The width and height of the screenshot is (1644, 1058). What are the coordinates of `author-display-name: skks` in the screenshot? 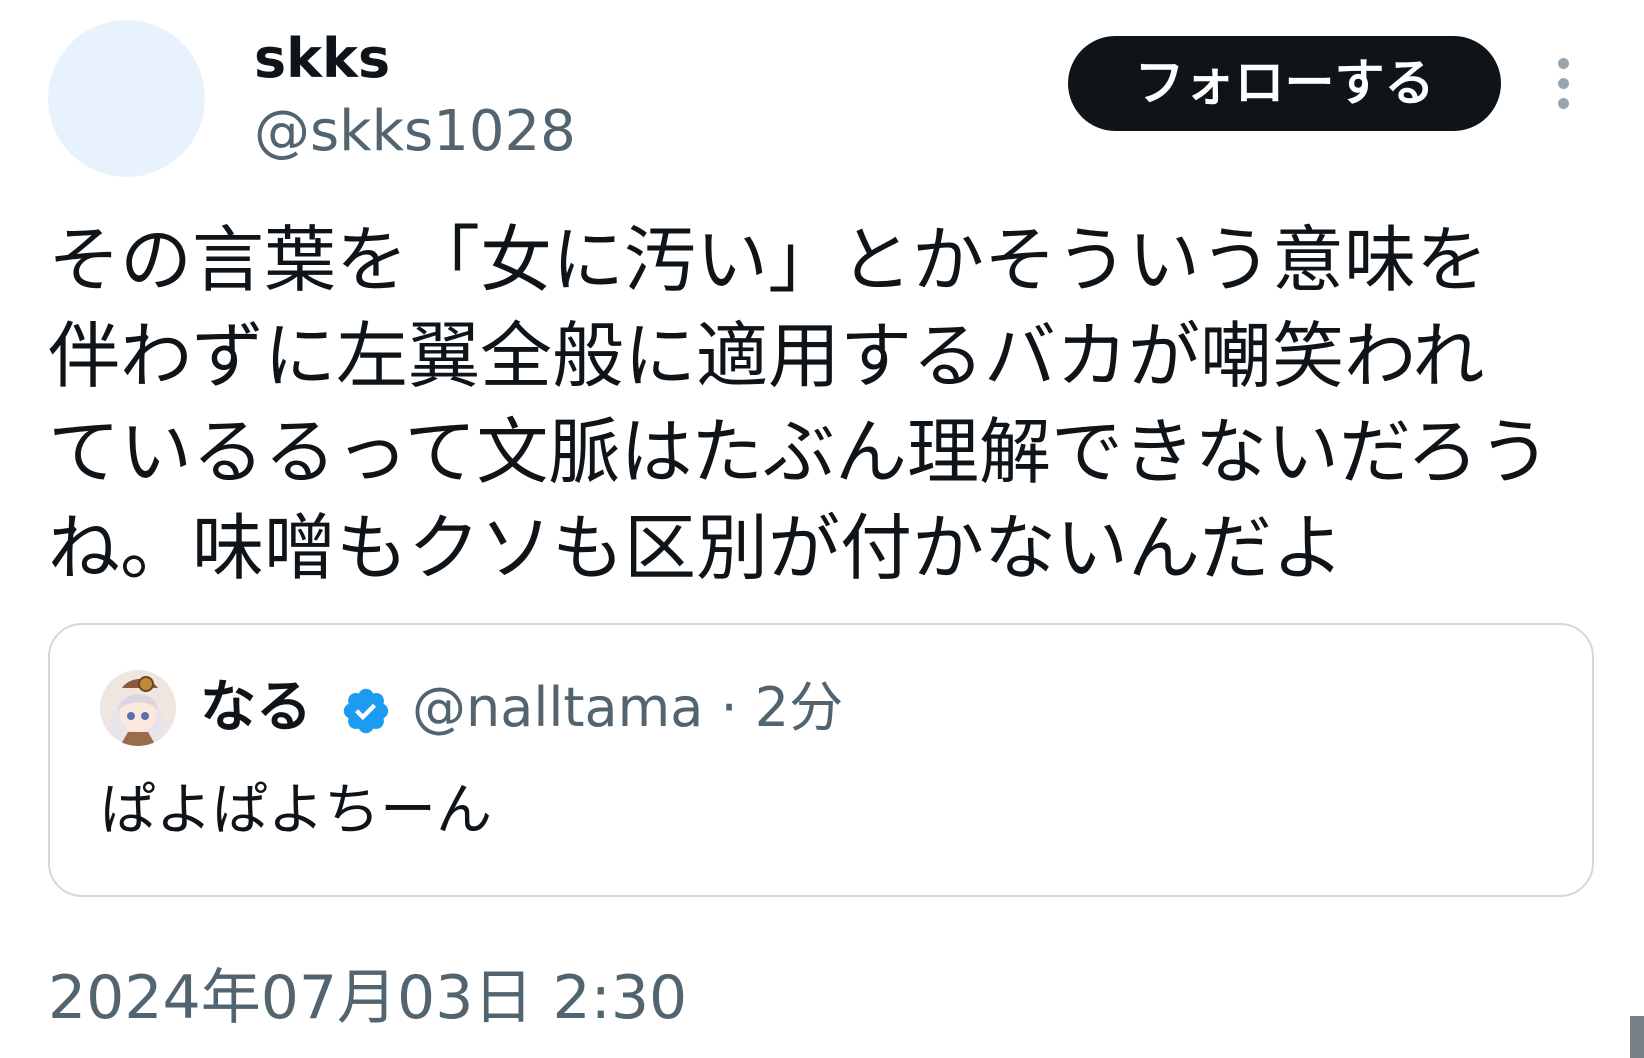 It's located at (322, 59).